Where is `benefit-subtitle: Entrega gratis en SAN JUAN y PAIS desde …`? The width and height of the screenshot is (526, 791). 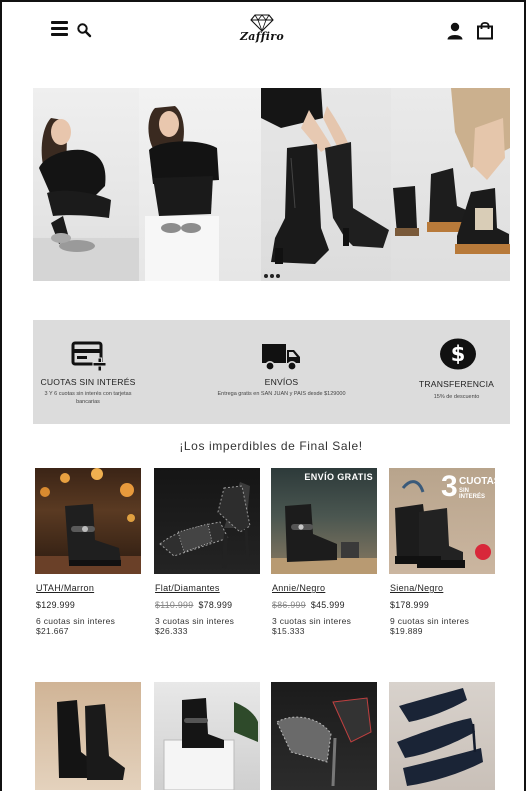 benefit-subtitle: Entrega gratis en SAN JUAN y PAIS desde … is located at coordinates (281, 394).